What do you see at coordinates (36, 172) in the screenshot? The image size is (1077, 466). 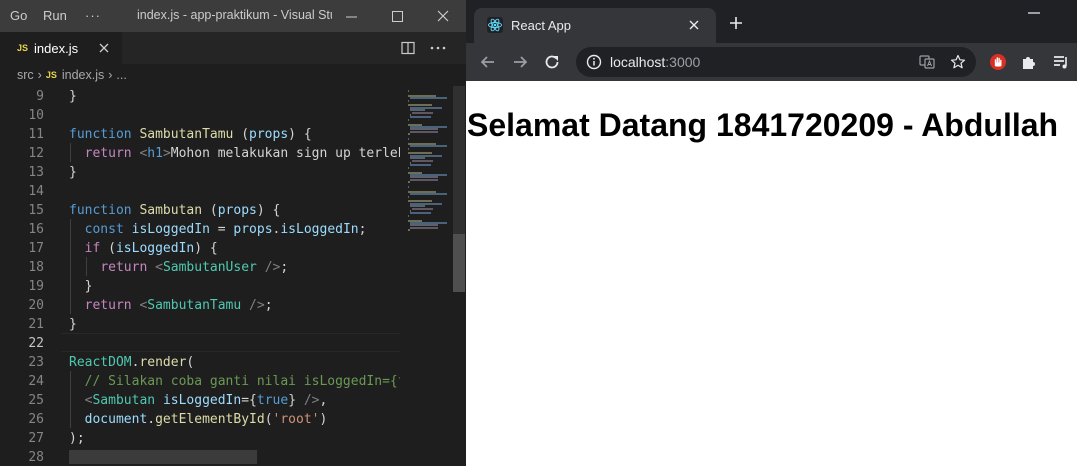 I see `line-number: 13` at bounding box center [36, 172].